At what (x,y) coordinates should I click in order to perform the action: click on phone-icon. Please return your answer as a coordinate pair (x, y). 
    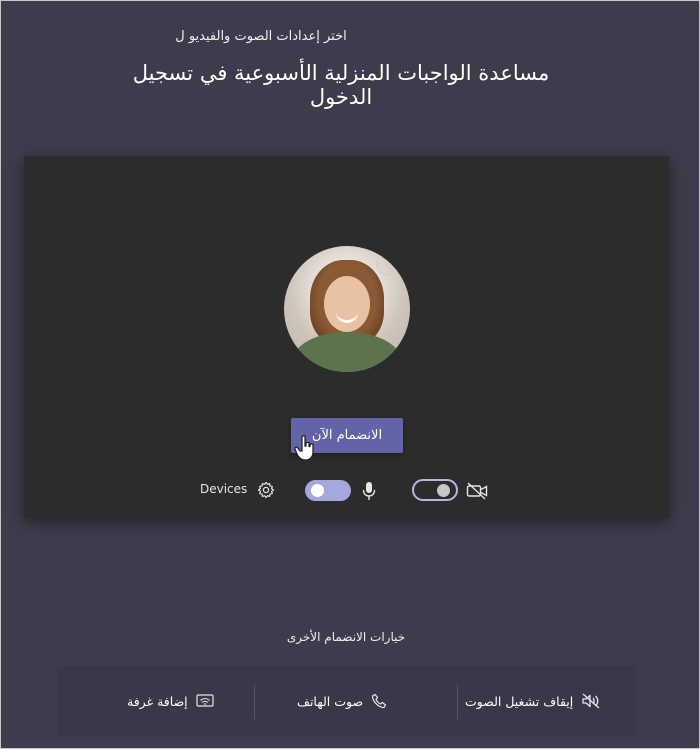
    Looking at the image, I should click on (379, 701).